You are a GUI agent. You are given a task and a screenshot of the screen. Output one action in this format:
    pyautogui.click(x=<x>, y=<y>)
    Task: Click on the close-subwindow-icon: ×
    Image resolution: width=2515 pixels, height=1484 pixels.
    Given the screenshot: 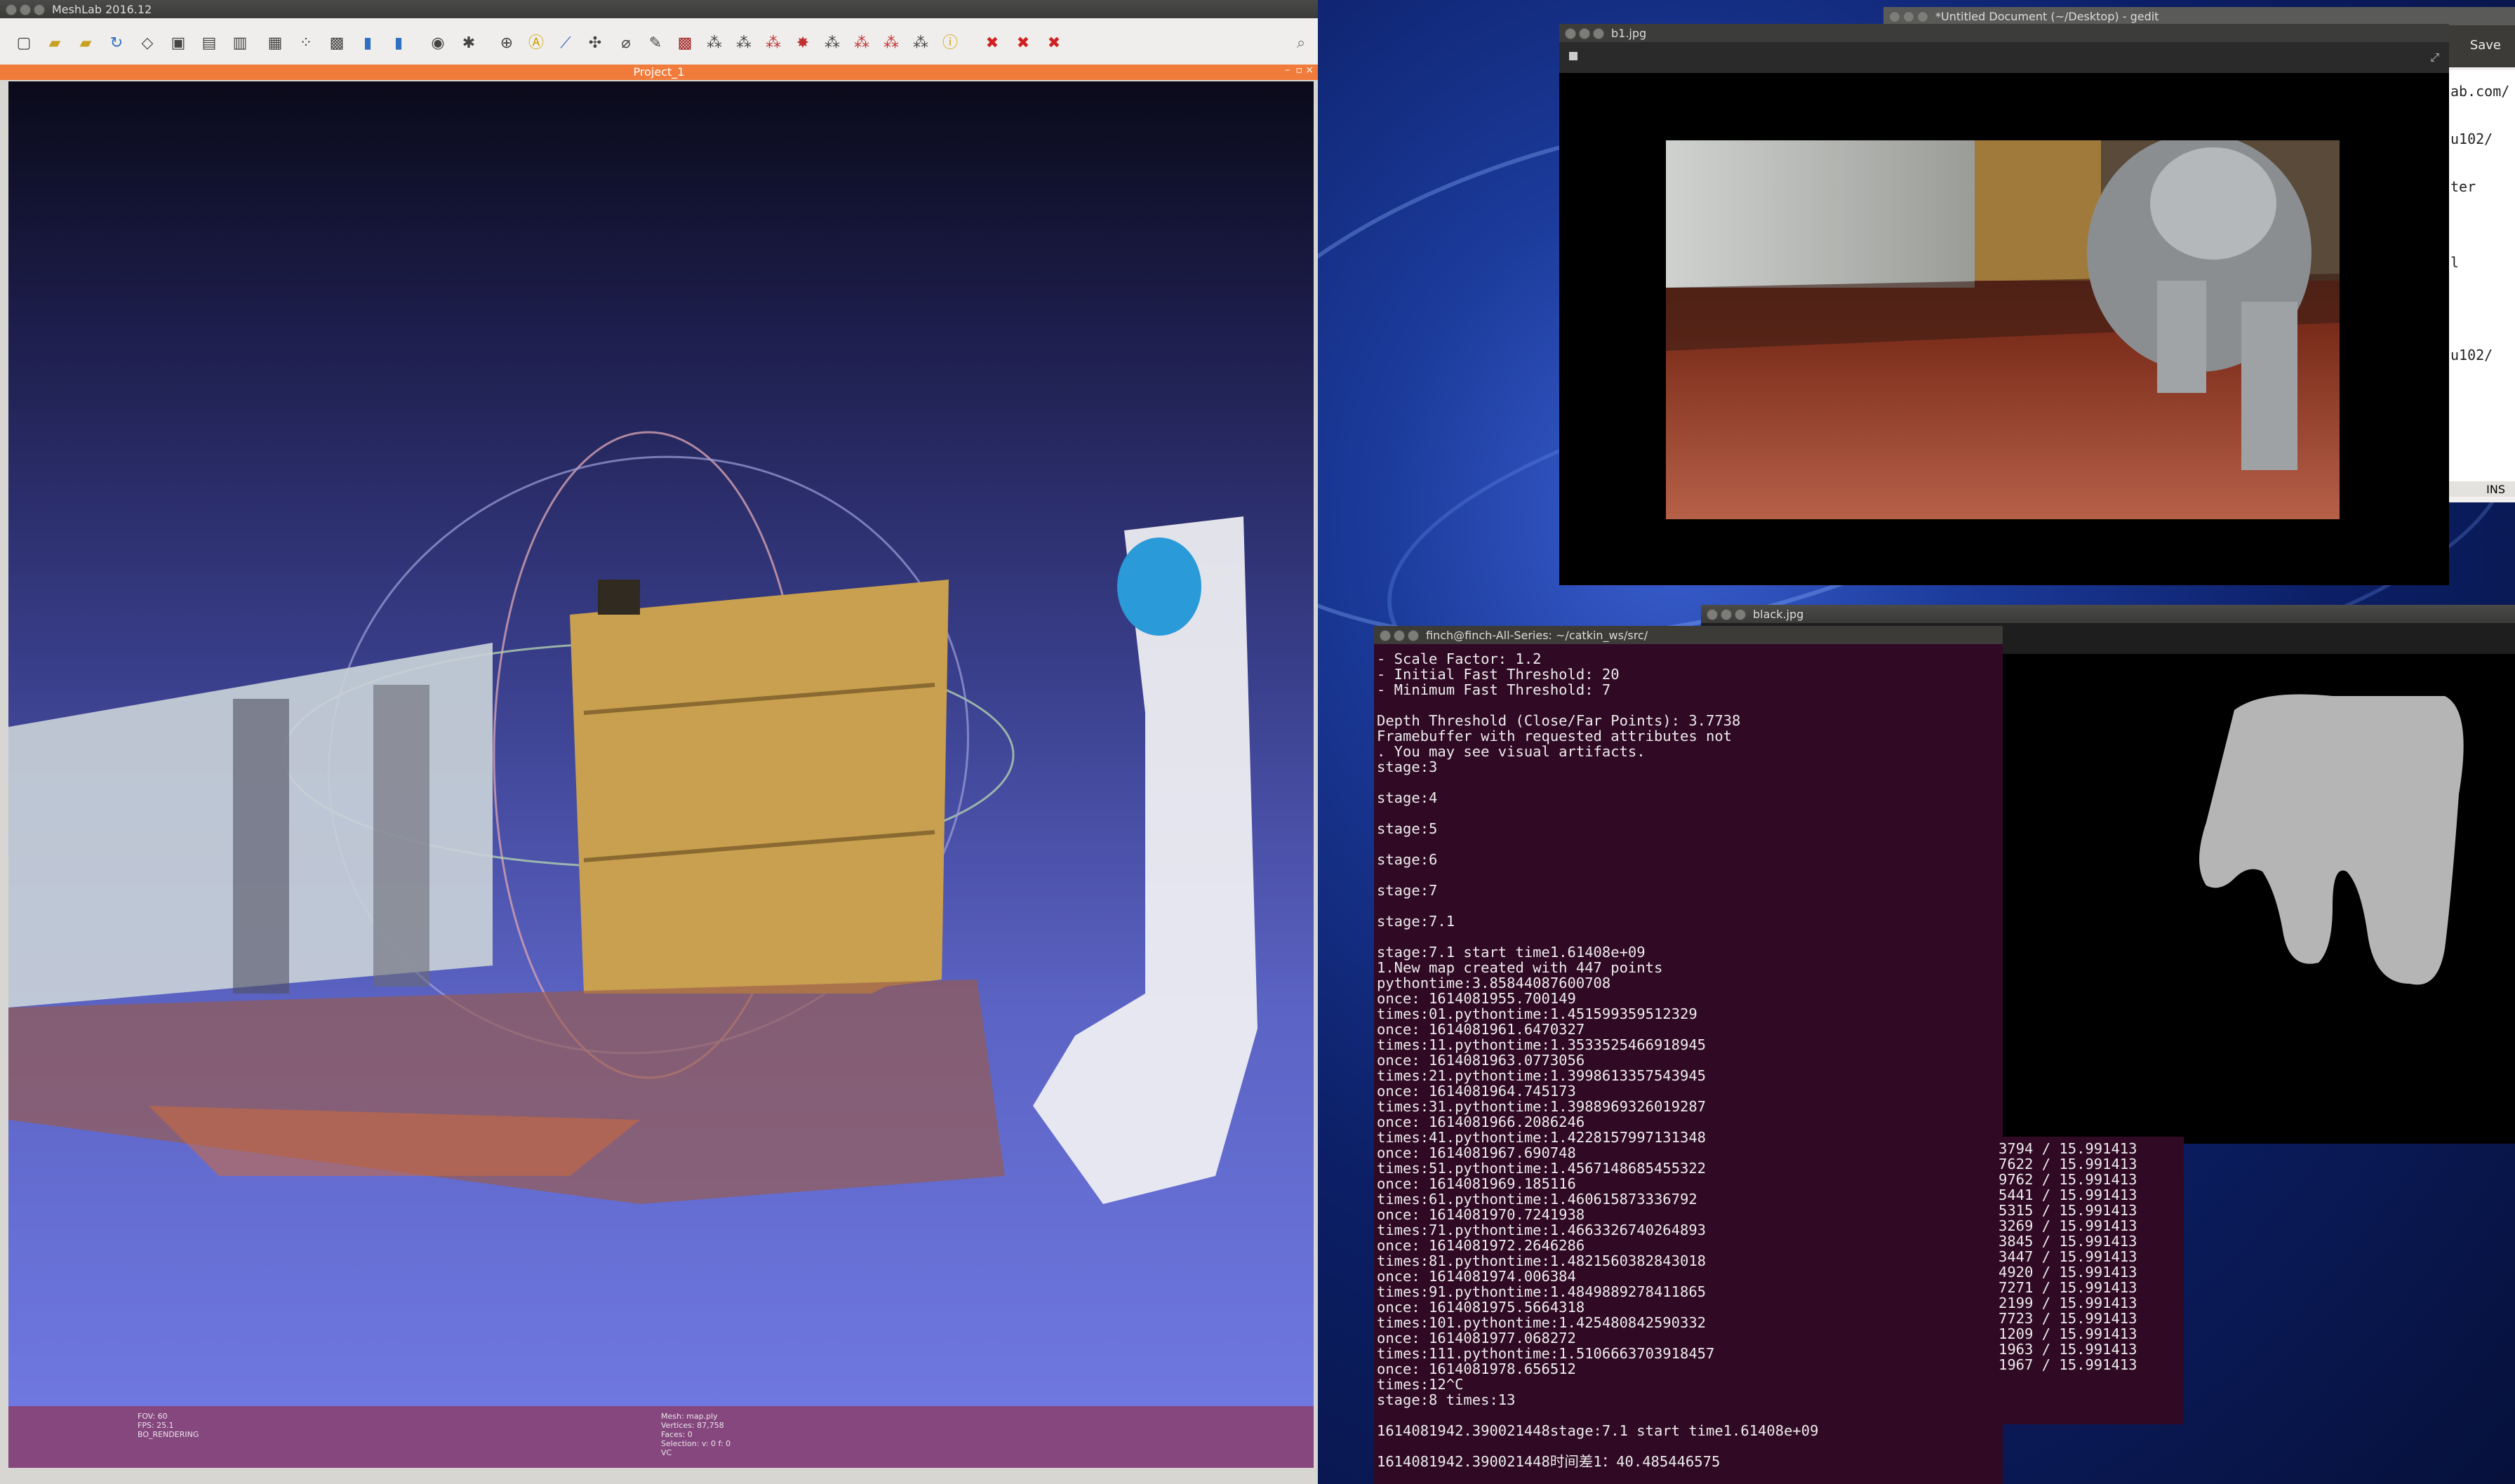 What is the action you would take?
    pyautogui.click(x=1309, y=70)
    